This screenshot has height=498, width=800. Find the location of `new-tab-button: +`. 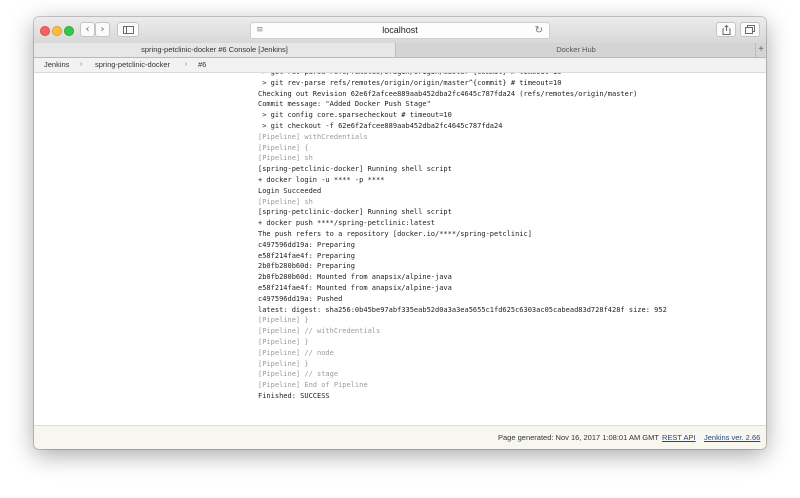

new-tab-button: + is located at coordinates (760, 50).